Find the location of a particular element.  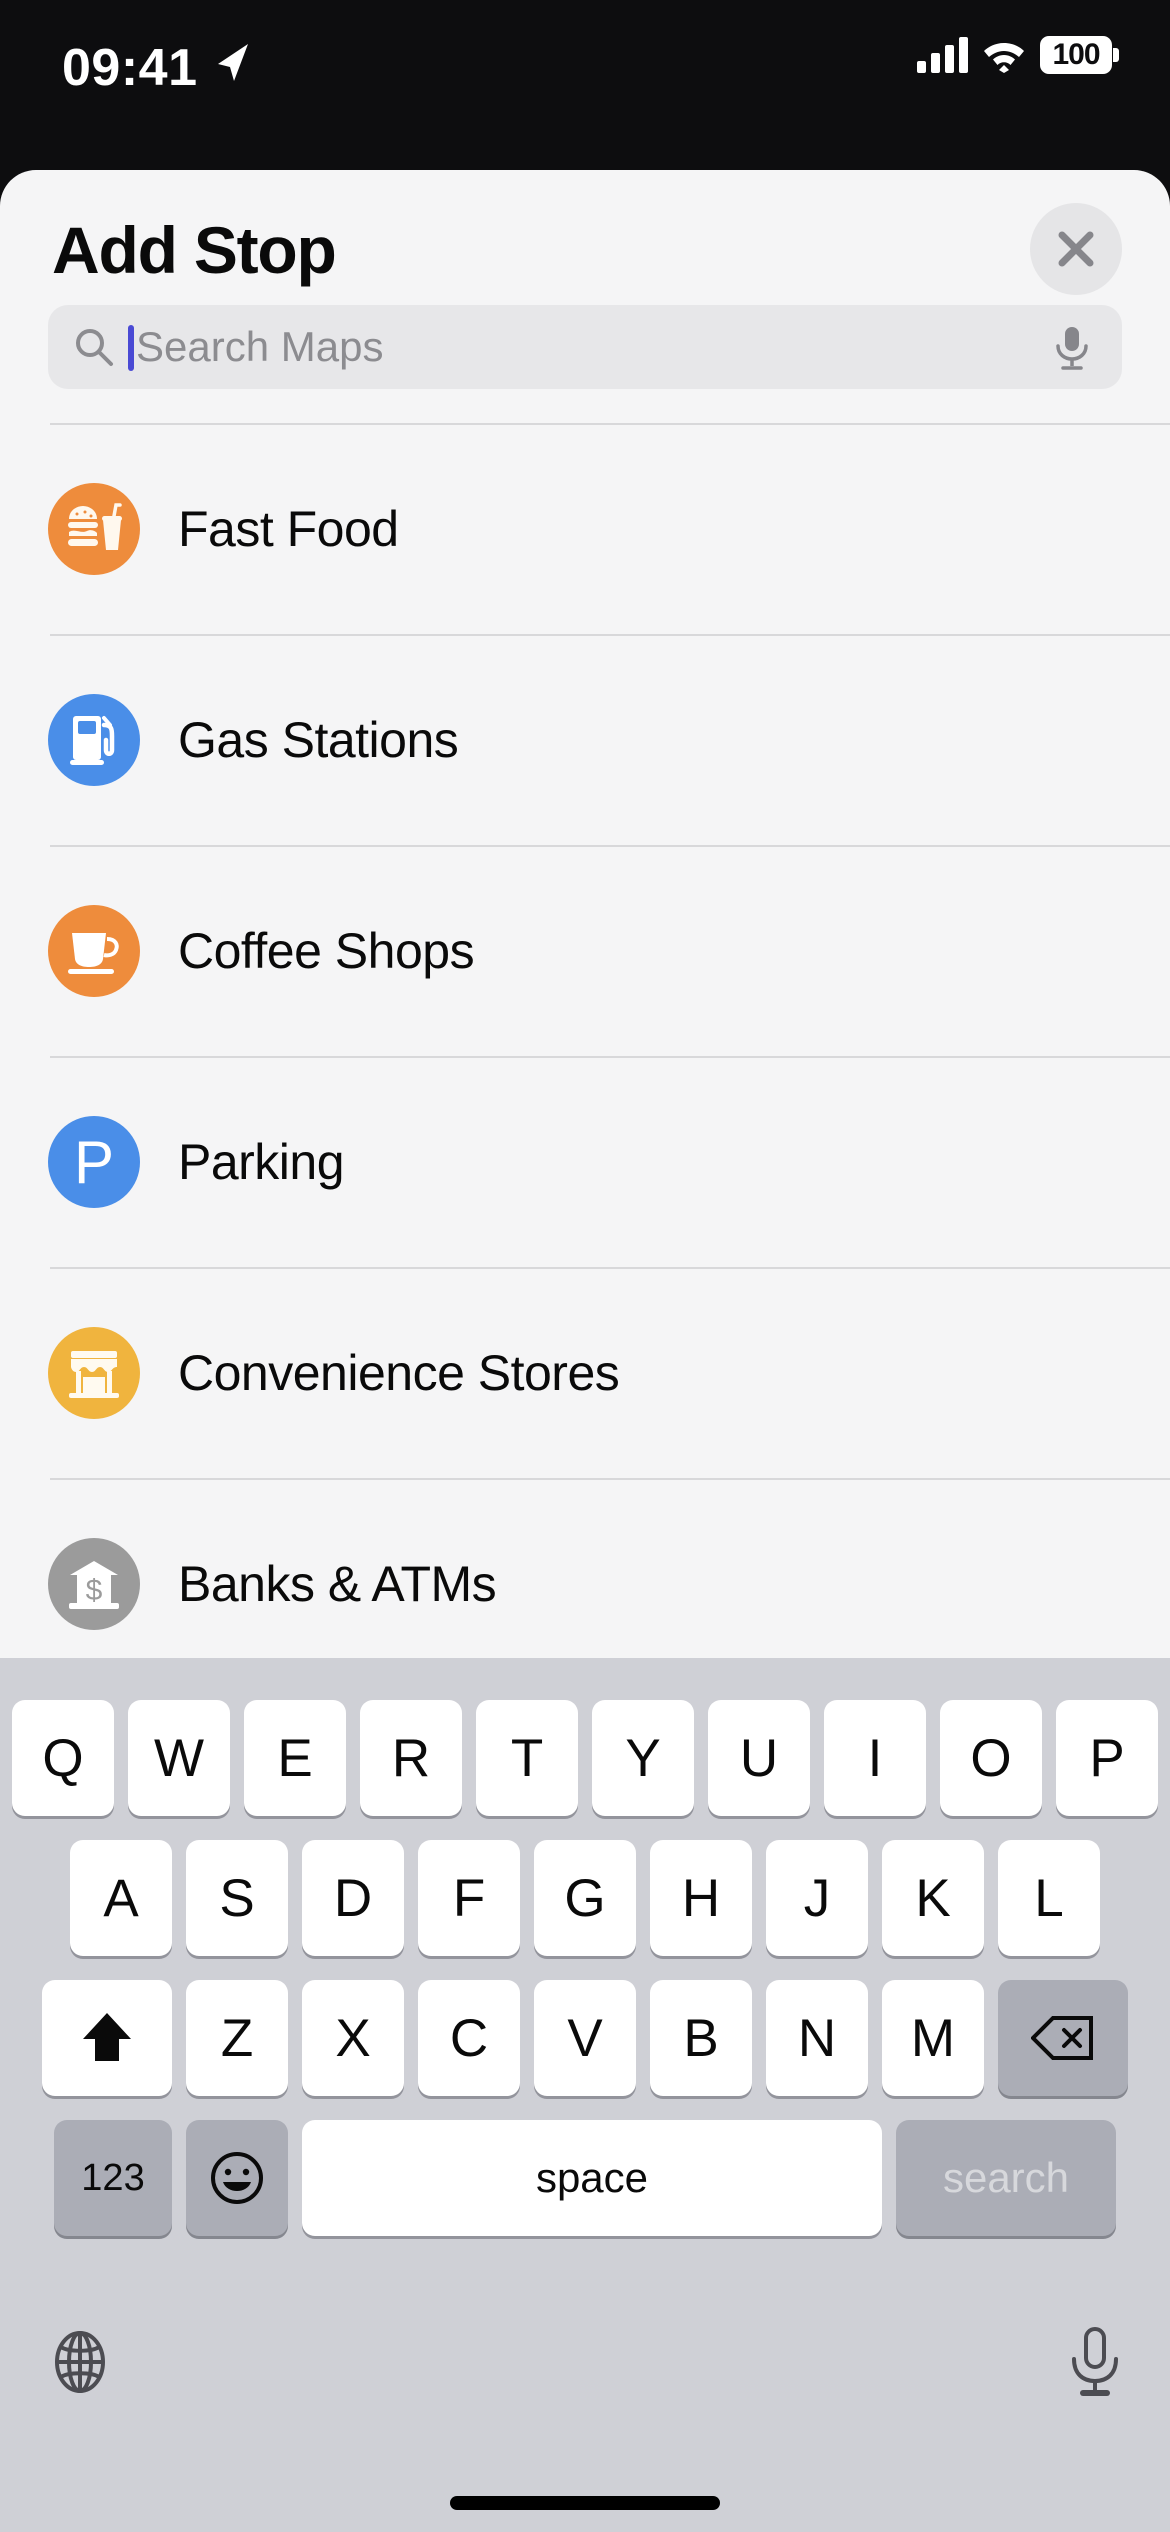

close-button is located at coordinates (1076, 249).